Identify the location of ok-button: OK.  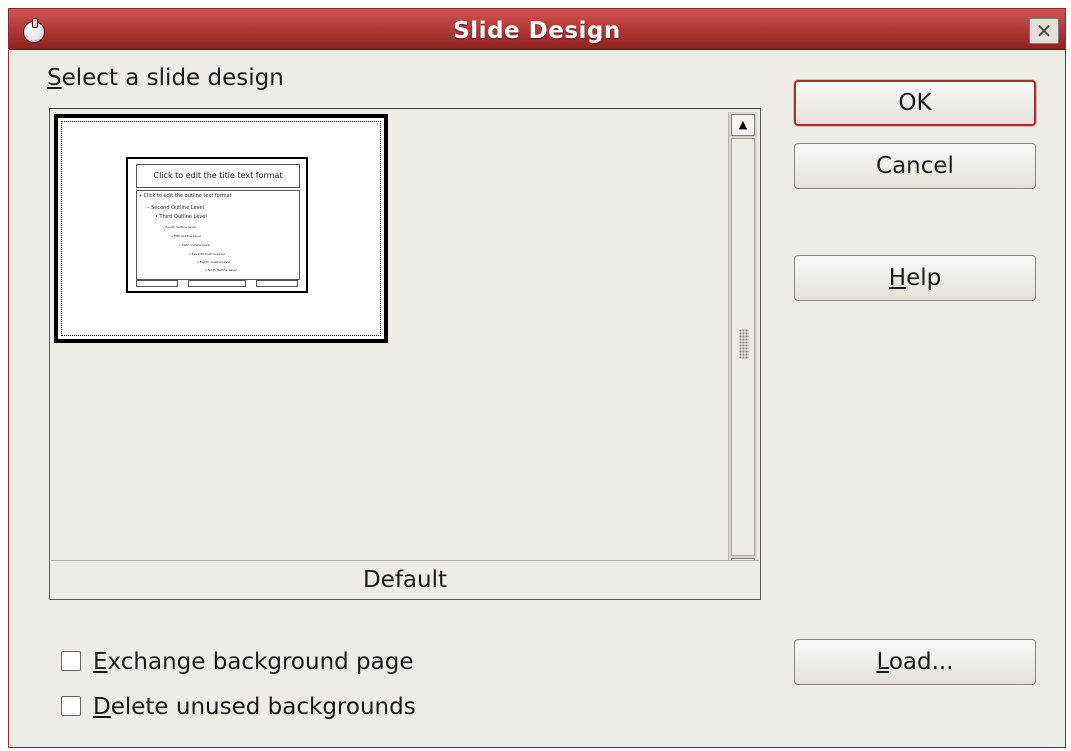
(915, 103).